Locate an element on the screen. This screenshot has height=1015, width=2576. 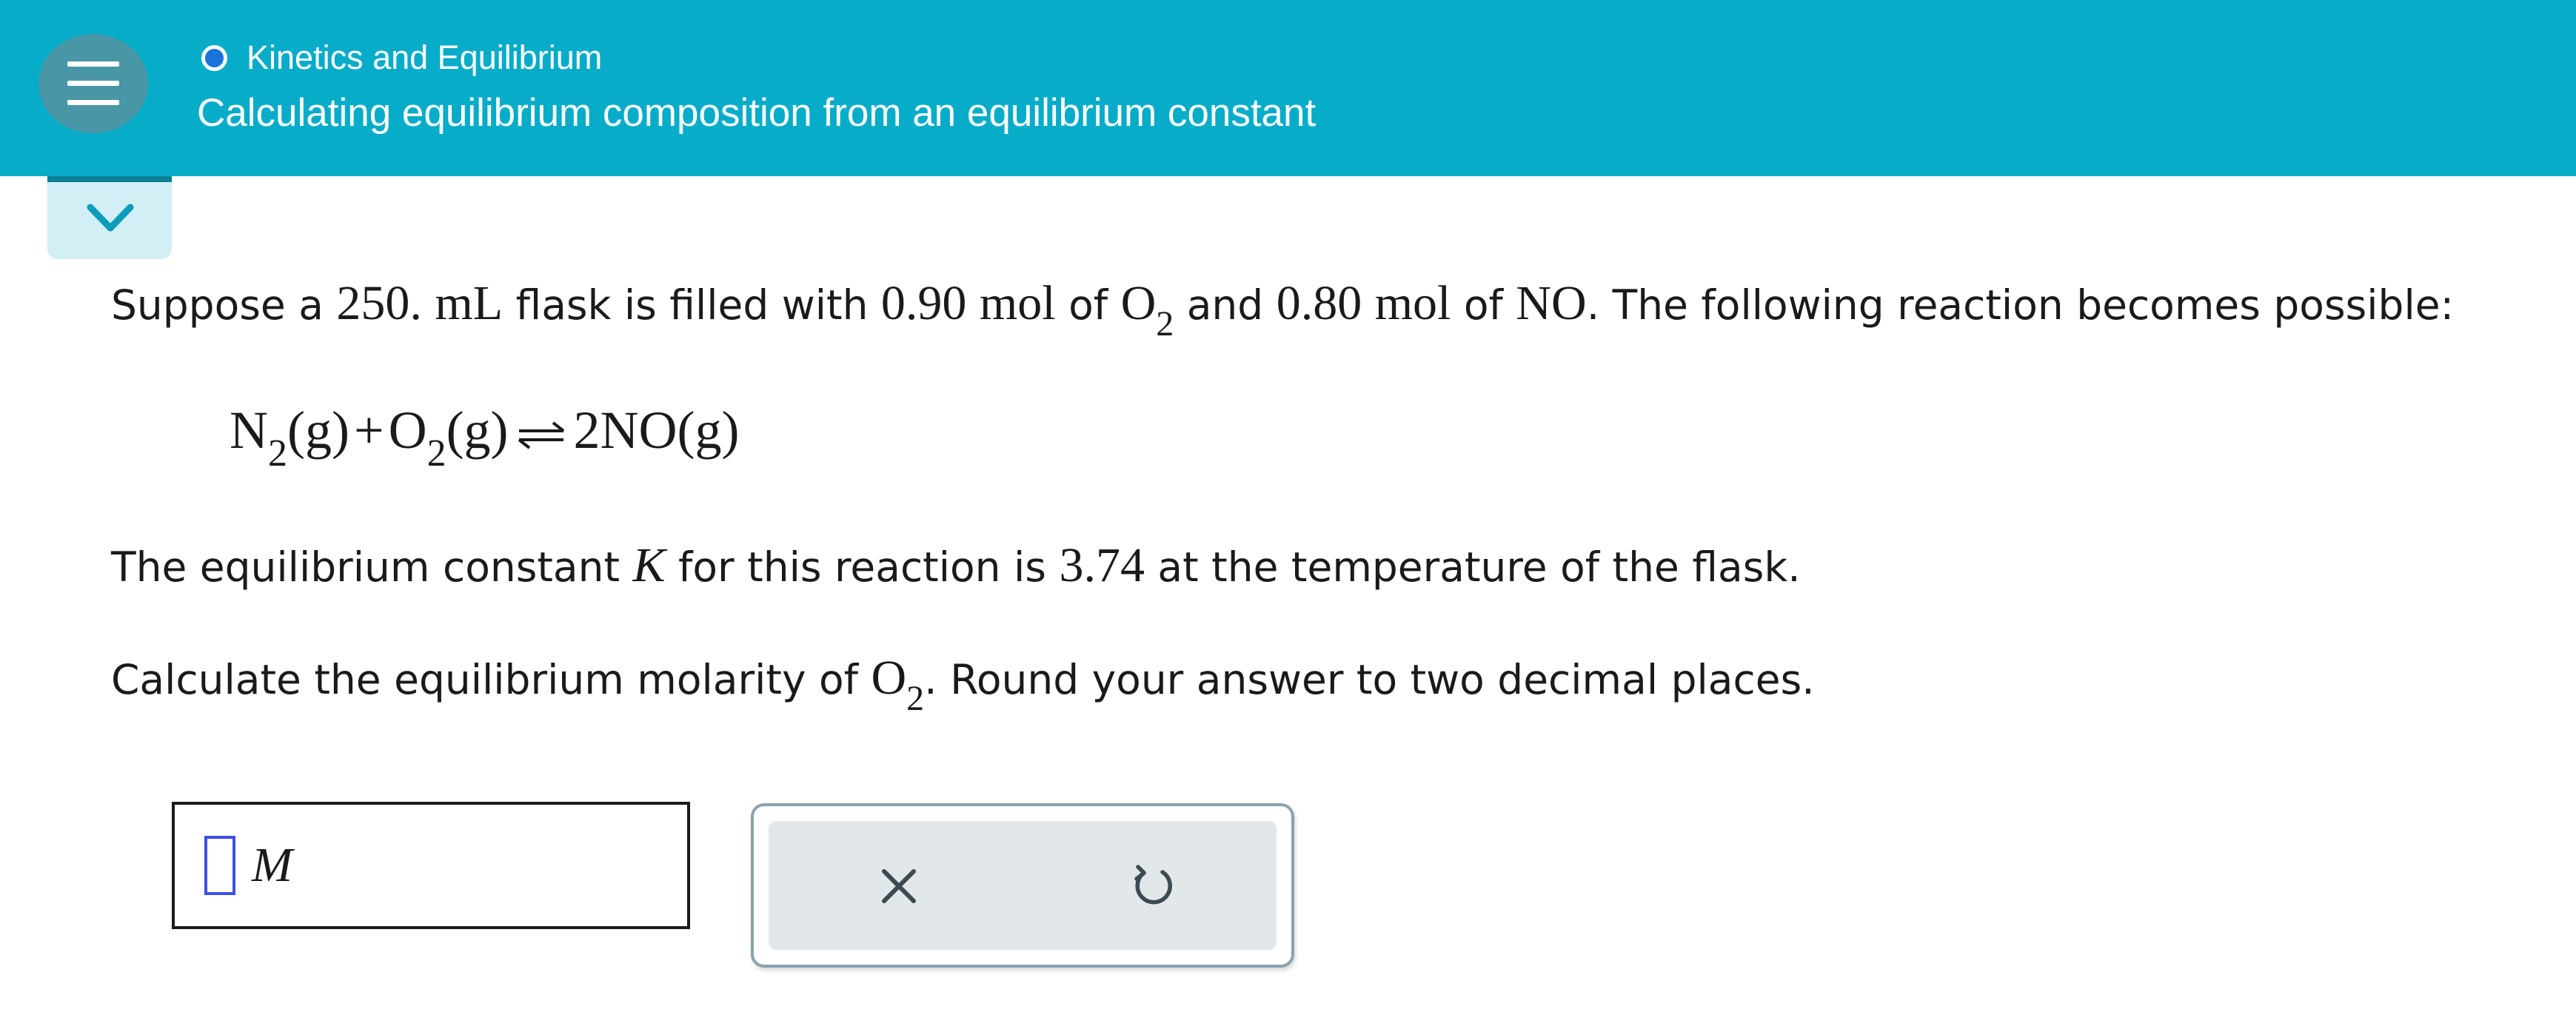
o2-amount: 0.90 is located at coordinates (923, 303).